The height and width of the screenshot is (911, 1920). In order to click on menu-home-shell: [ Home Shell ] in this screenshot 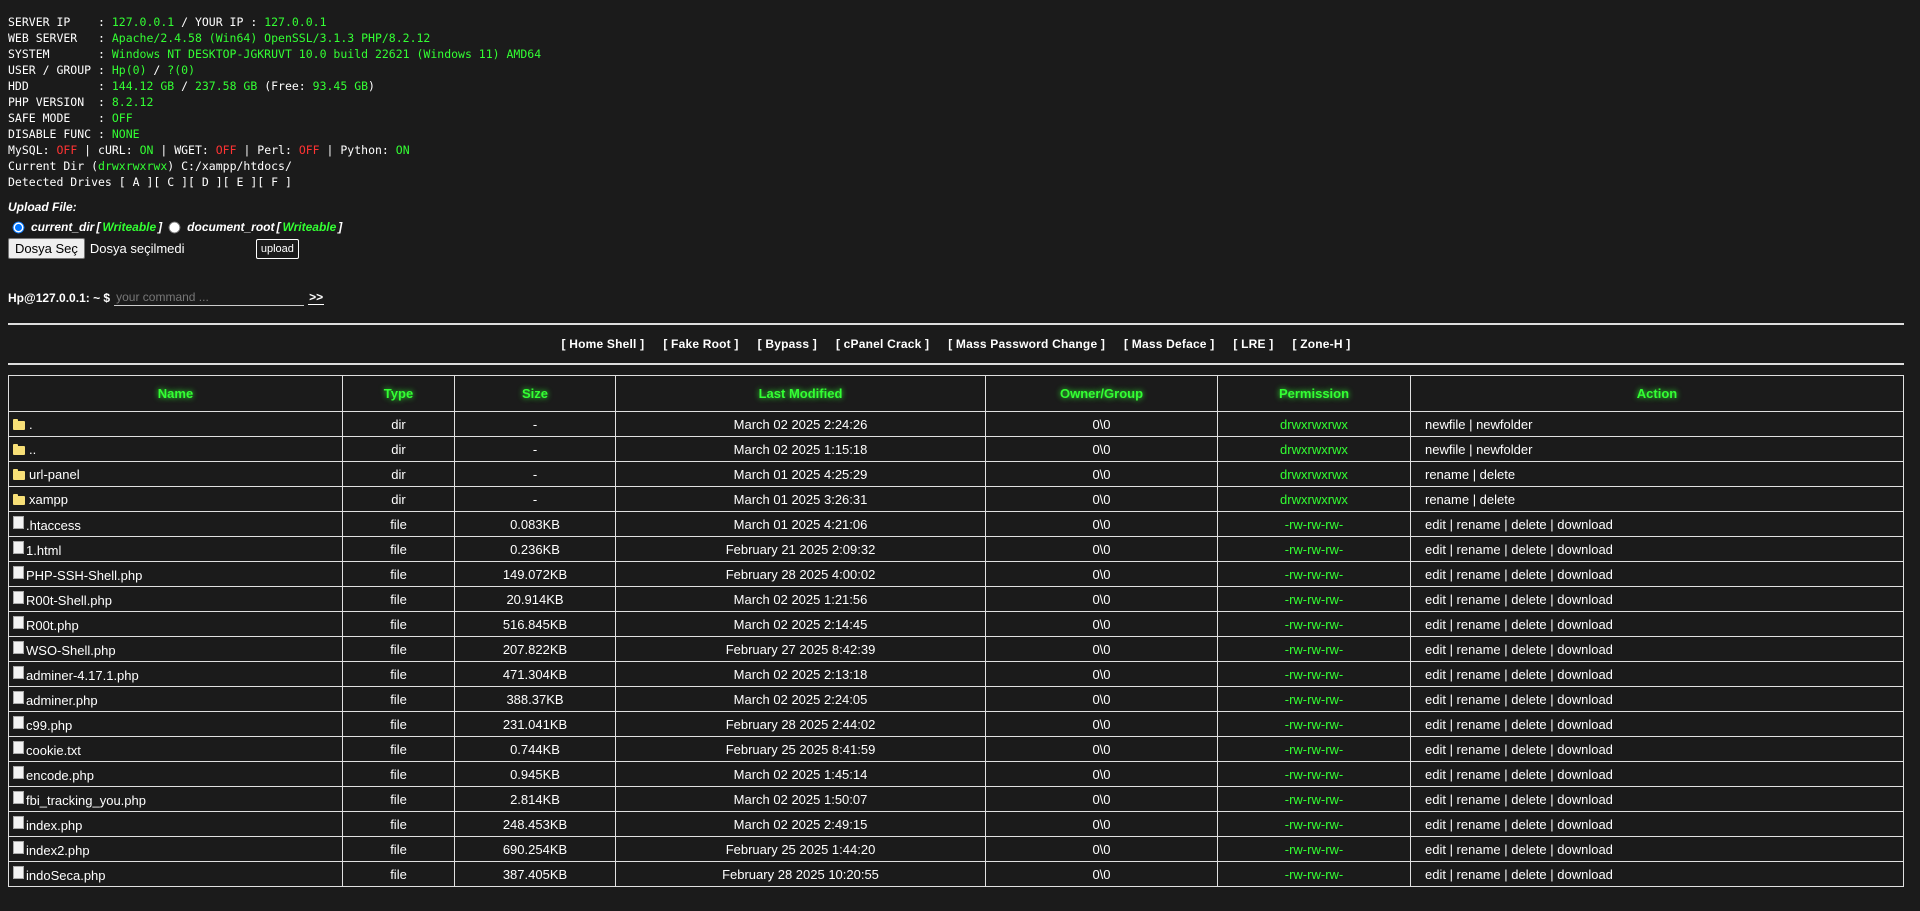, I will do `click(603, 344)`.